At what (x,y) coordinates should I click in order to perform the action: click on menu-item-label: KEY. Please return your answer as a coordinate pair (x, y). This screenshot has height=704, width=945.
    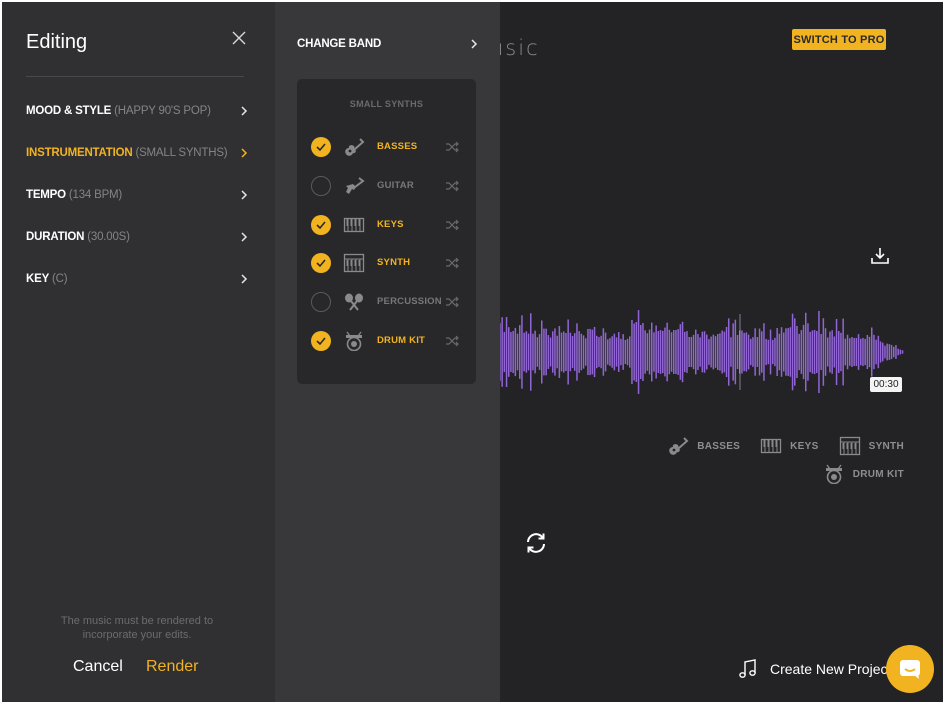
    Looking at the image, I should click on (38, 279).